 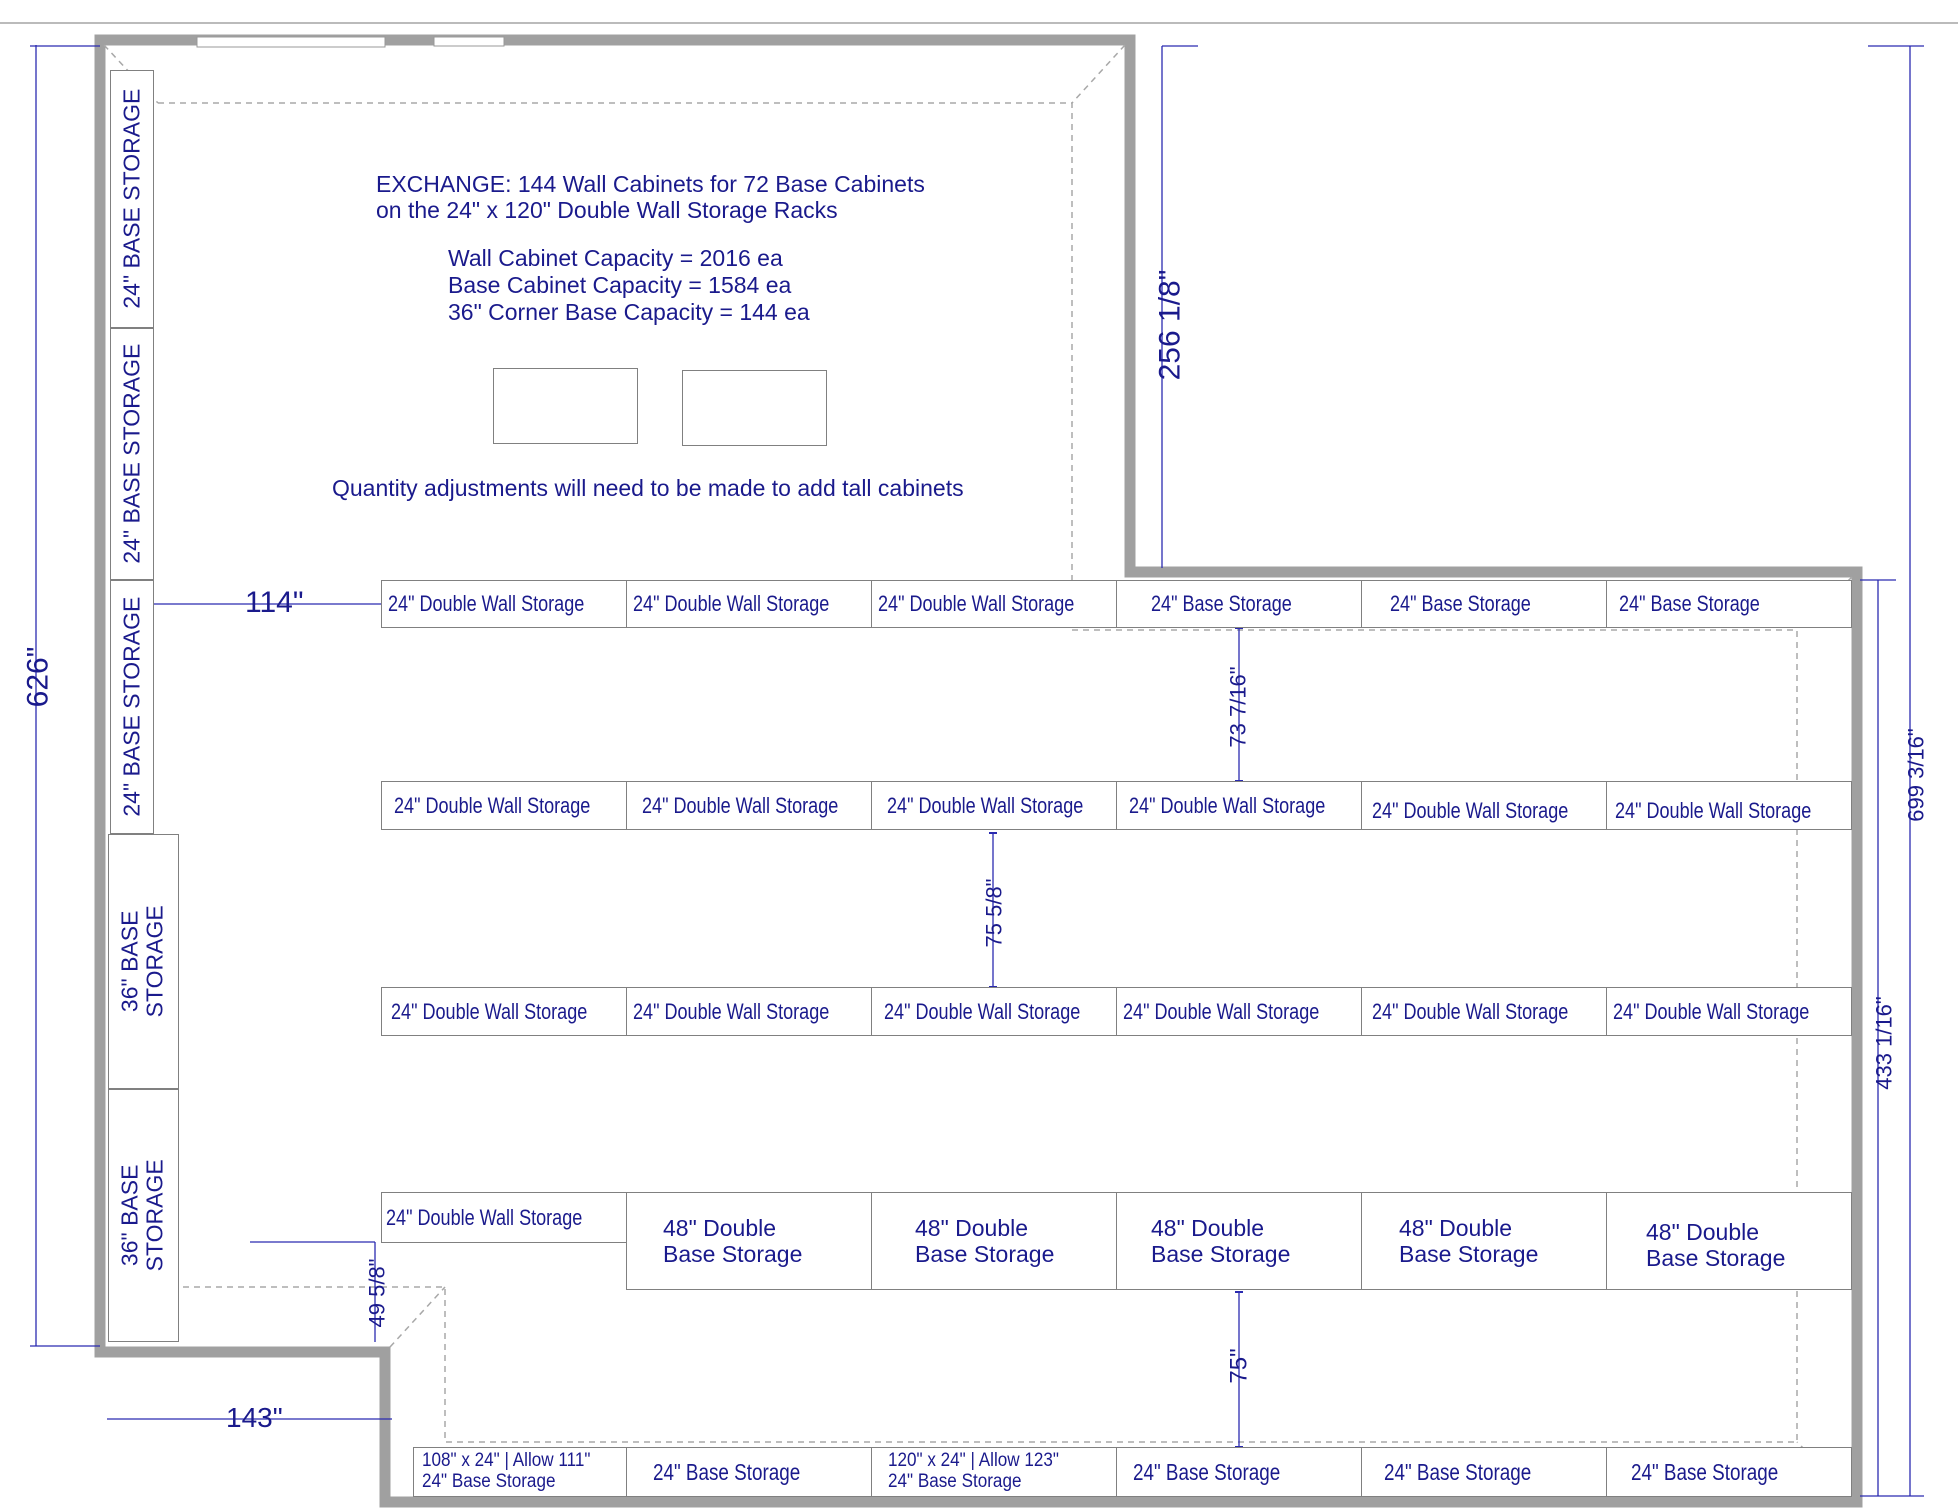 What do you see at coordinates (740, 805) in the screenshot?
I see `row2-cell-2-label: 24" Double Wall Storage` at bounding box center [740, 805].